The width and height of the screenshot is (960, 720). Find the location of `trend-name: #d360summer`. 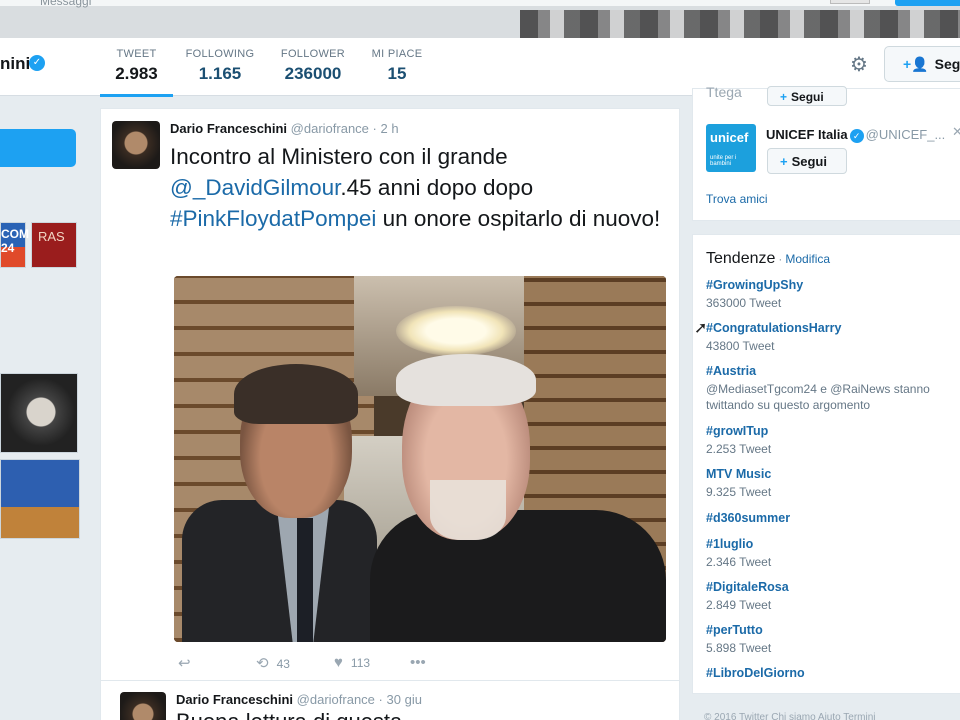

trend-name: #d360summer is located at coordinates (748, 518).